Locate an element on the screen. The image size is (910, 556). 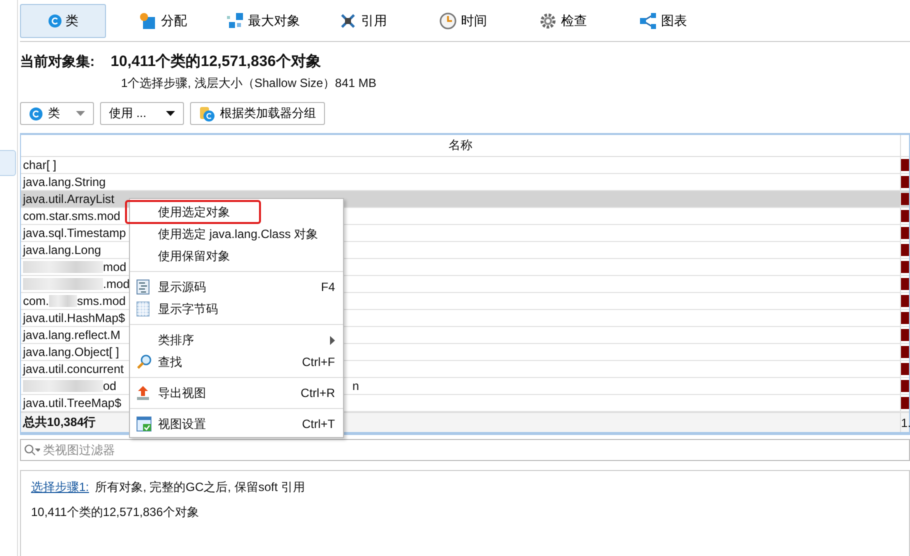
filter-field: 类视图过滤器 is located at coordinates (465, 450).